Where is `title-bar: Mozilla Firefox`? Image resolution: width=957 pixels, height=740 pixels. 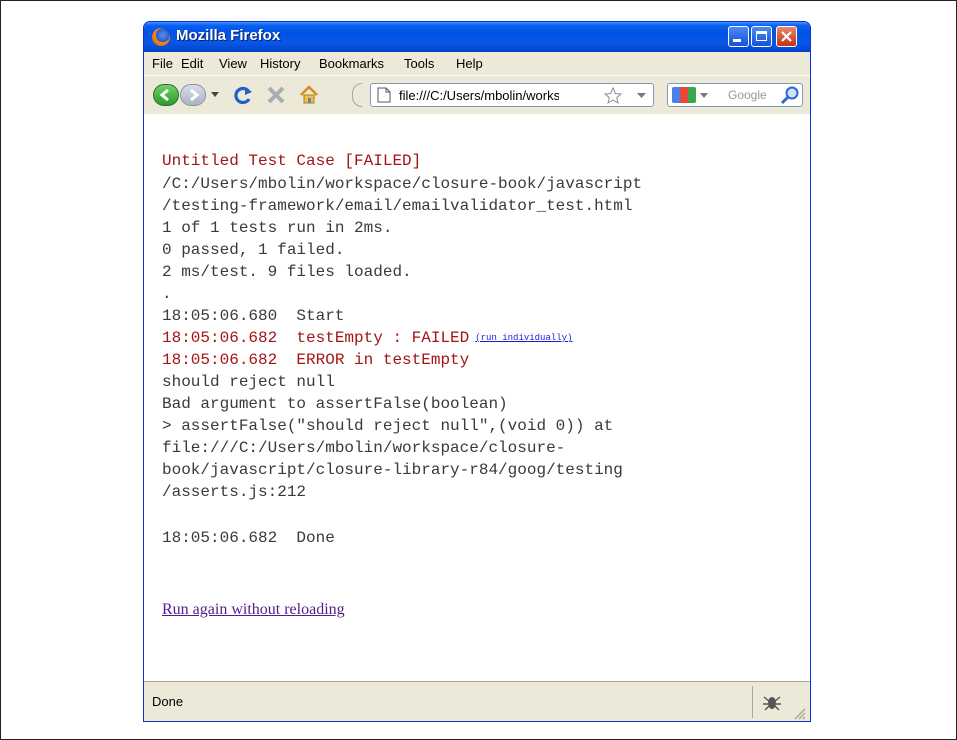
title-bar: Mozilla Firefox is located at coordinates (477, 37).